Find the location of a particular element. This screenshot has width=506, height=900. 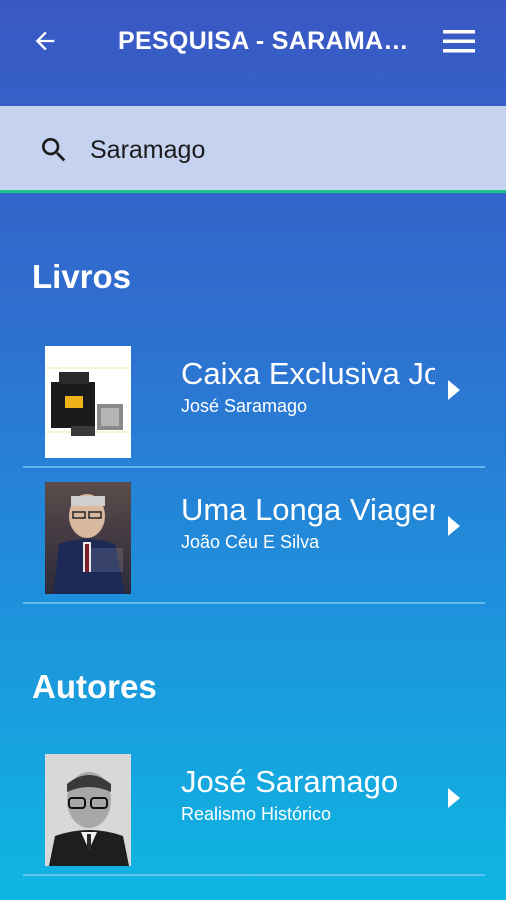

back-button is located at coordinates (45, 41).